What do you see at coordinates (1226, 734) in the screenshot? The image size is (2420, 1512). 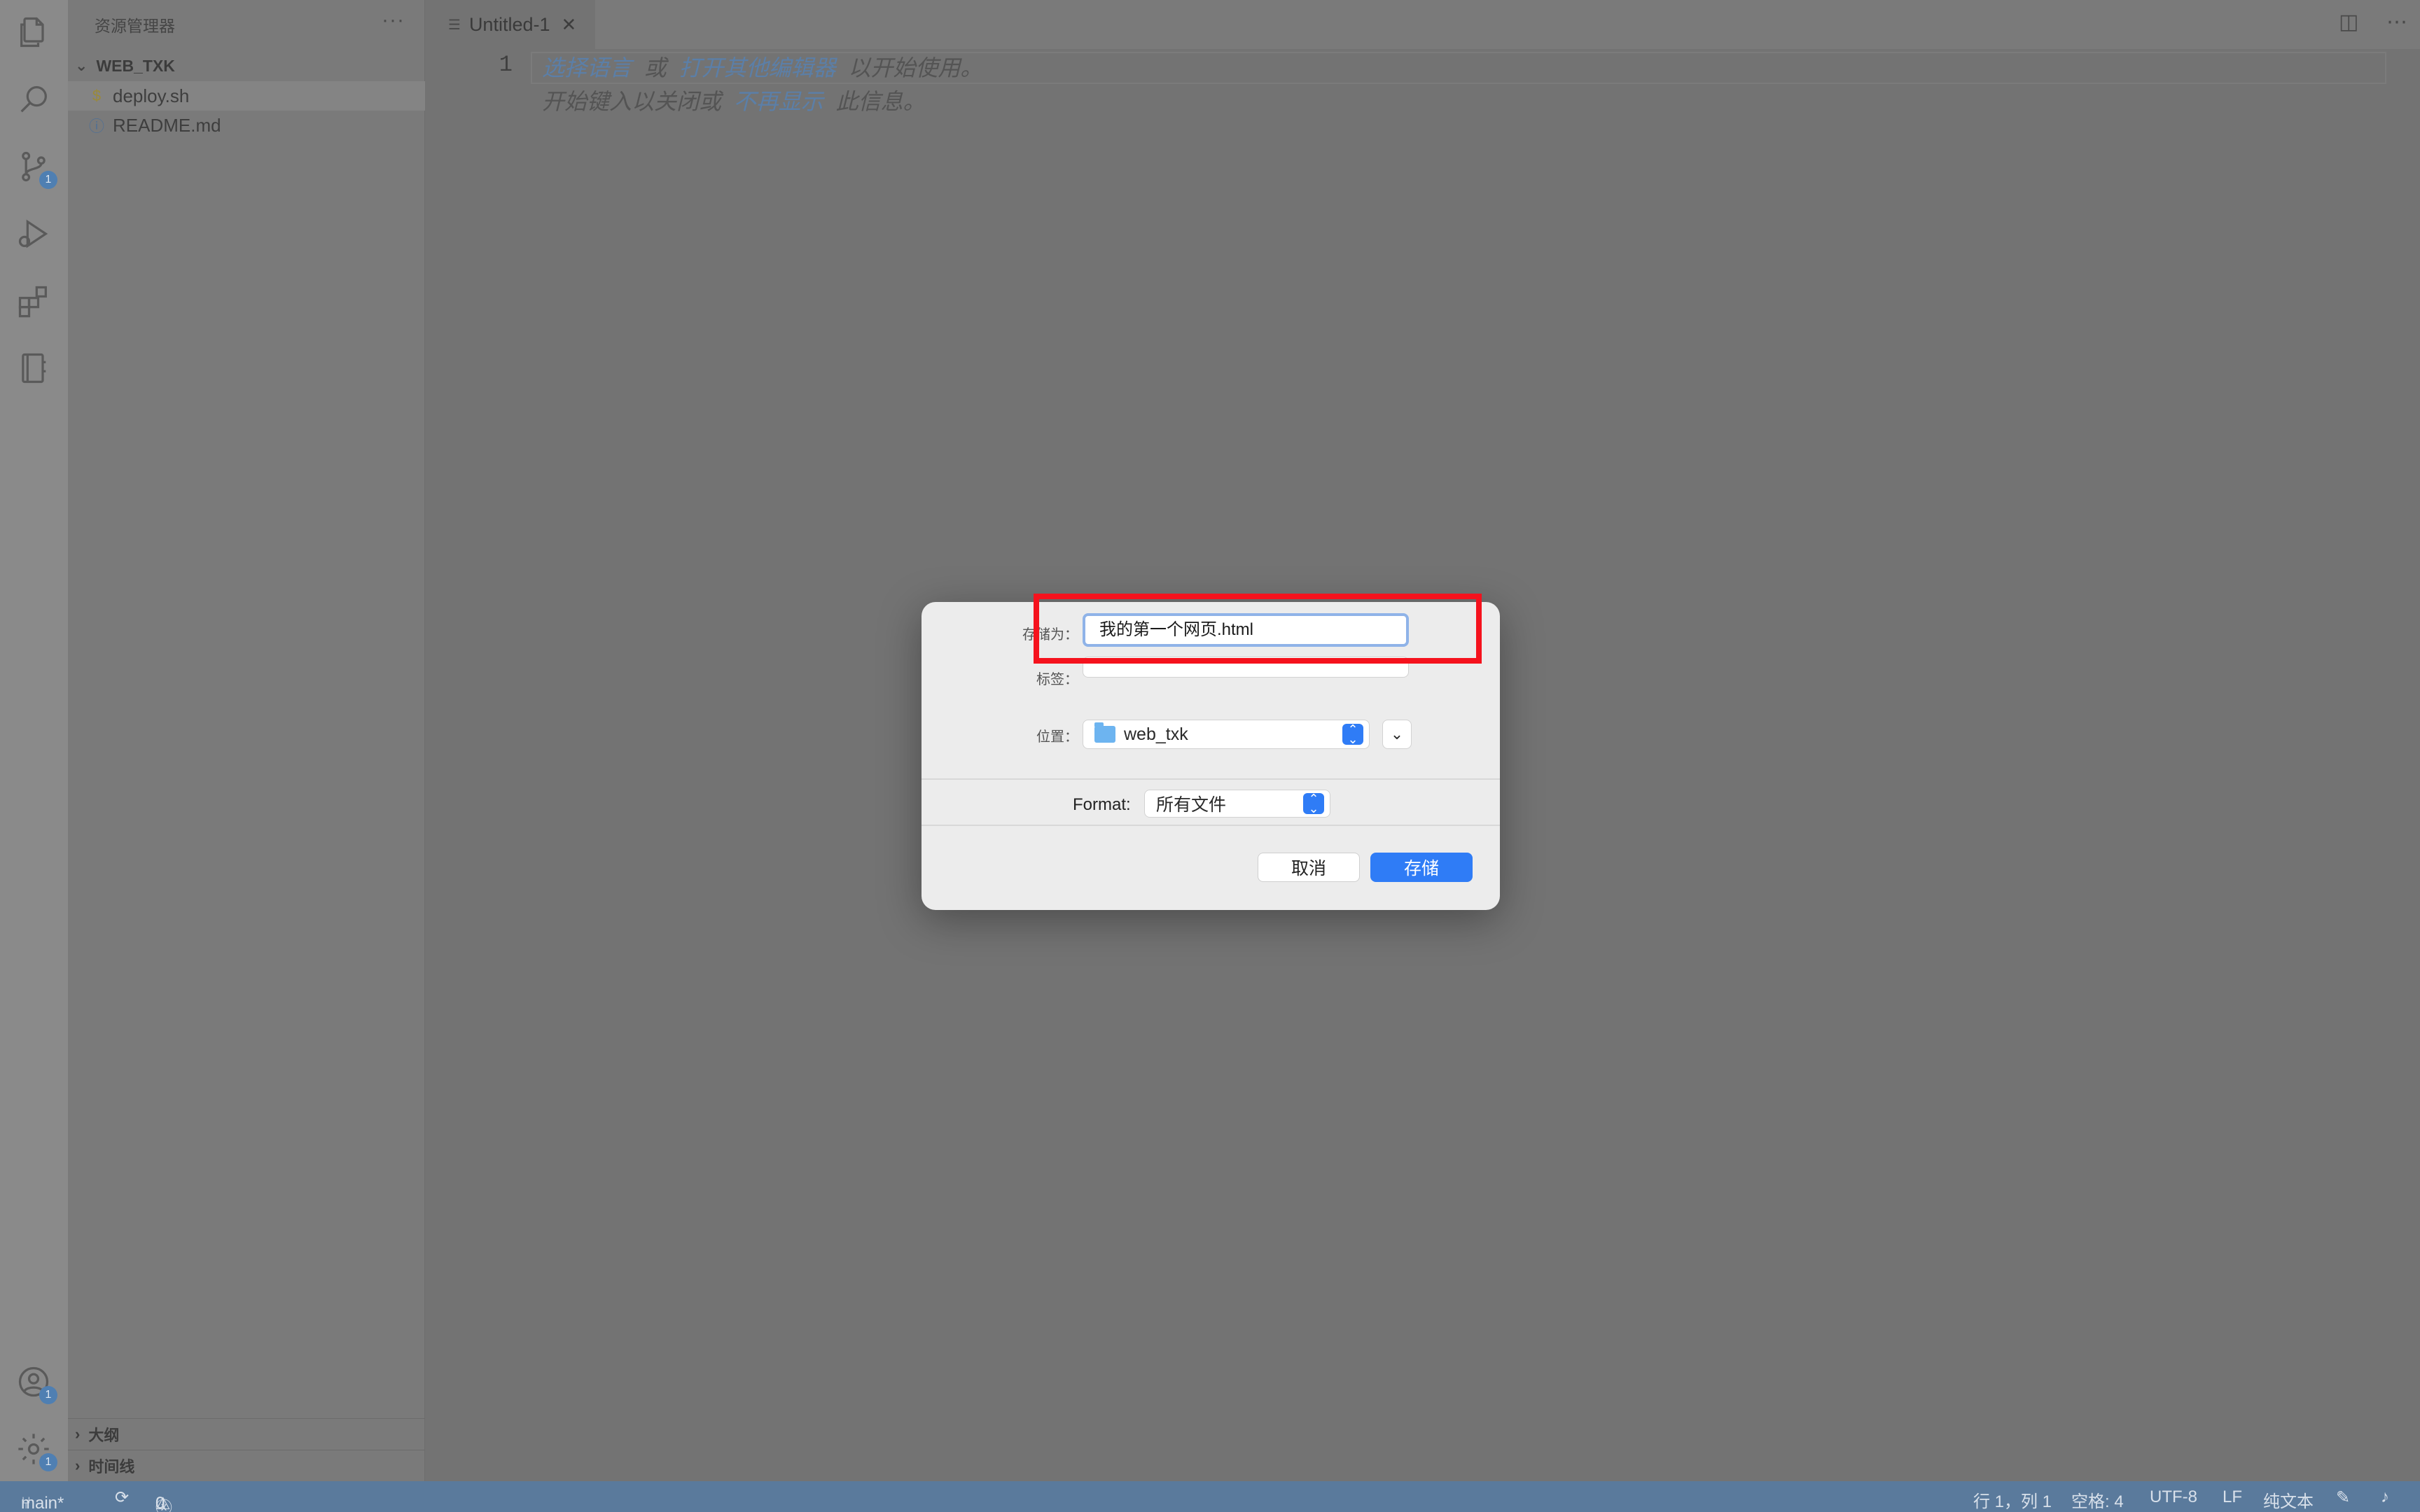 I see `location-popup: web_txk ⌃ ⌄` at bounding box center [1226, 734].